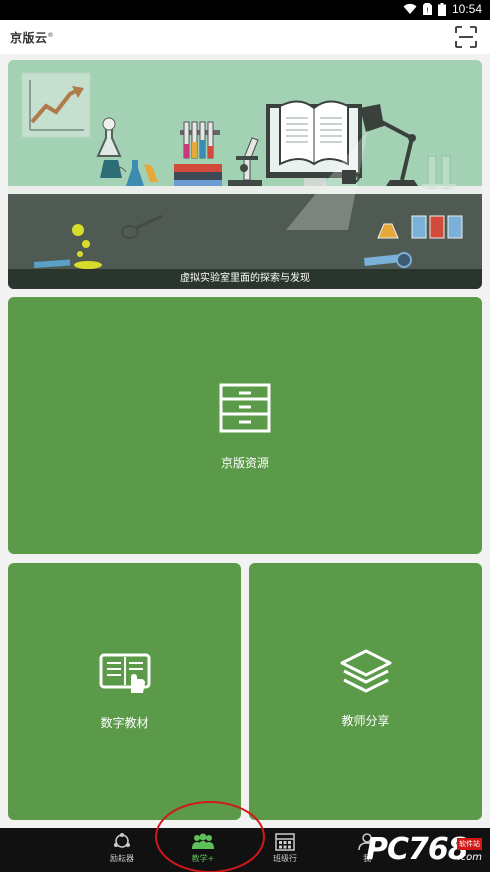  I want to click on nav-item-liyunqi: 励耘器, so click(122, 850).